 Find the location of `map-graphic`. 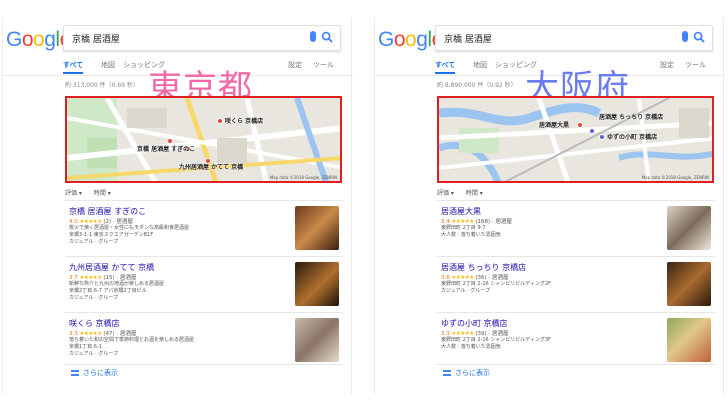

map-graphic is located at coordinates (575, 139).